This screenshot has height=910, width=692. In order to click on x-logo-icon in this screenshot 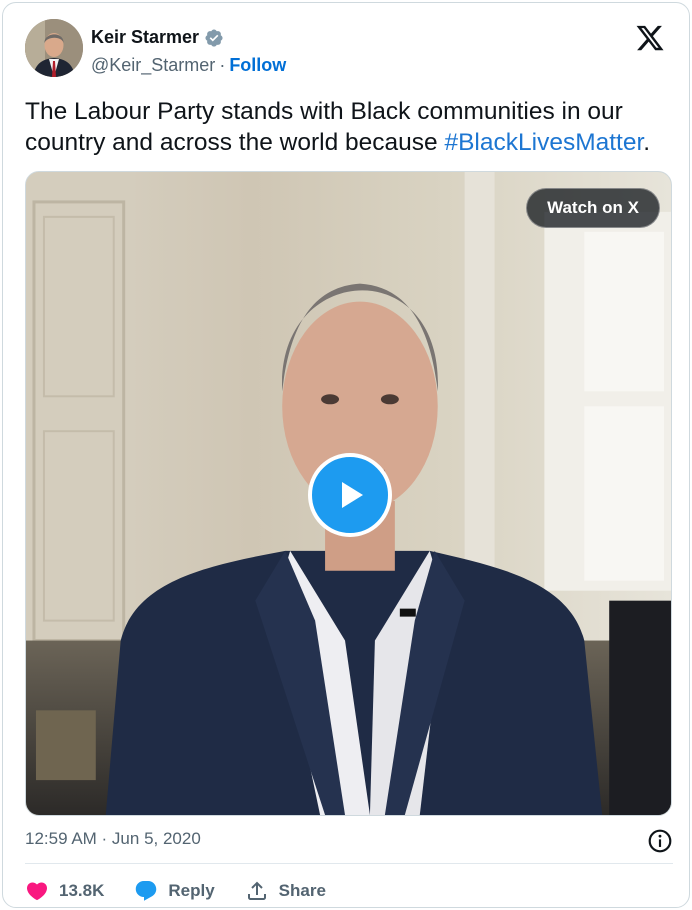, I will do `click(650, 38)`.